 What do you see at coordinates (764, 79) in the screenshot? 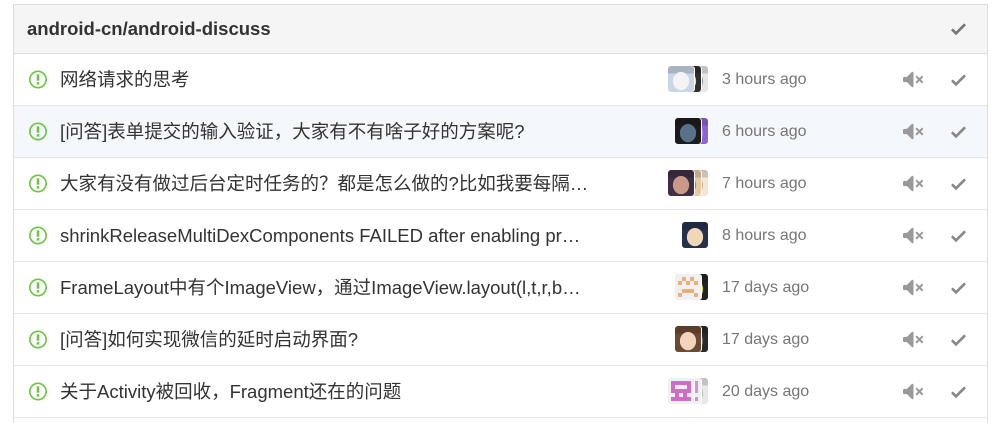
I see `notification-time: 3 hours ago` at bounding box center [764, 79].